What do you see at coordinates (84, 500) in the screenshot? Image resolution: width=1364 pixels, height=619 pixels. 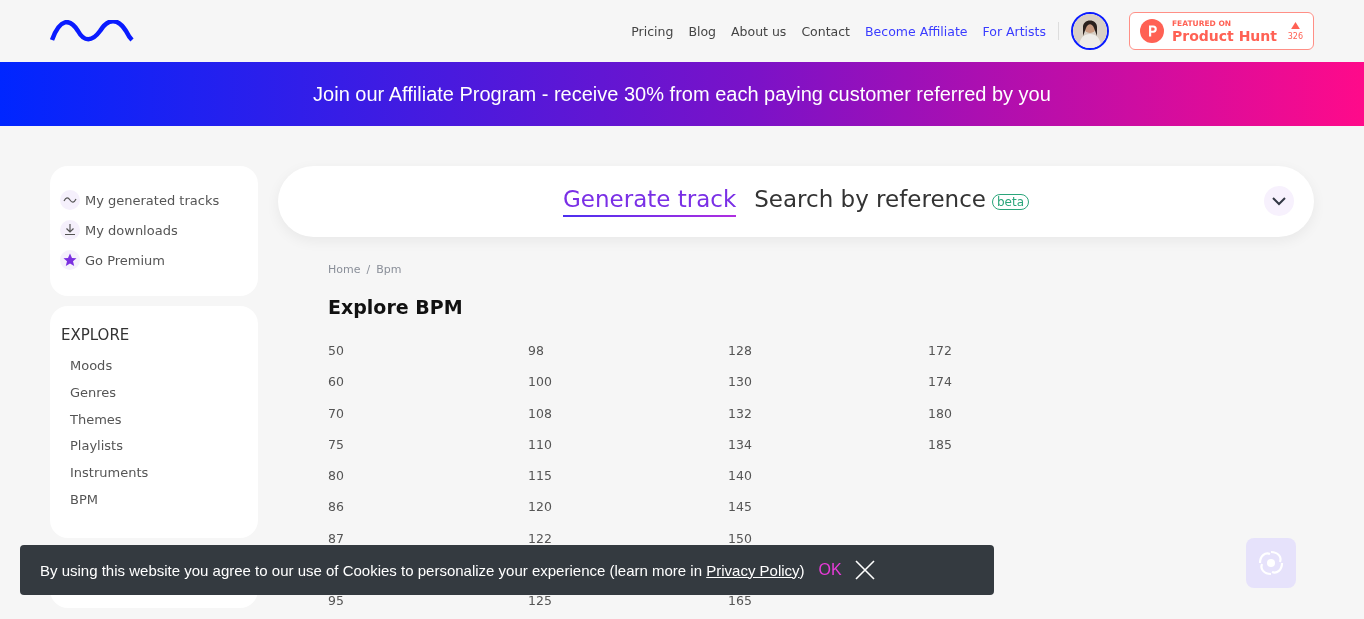 I see `sidebar-link: BPM` at bounding box center [84, 500].